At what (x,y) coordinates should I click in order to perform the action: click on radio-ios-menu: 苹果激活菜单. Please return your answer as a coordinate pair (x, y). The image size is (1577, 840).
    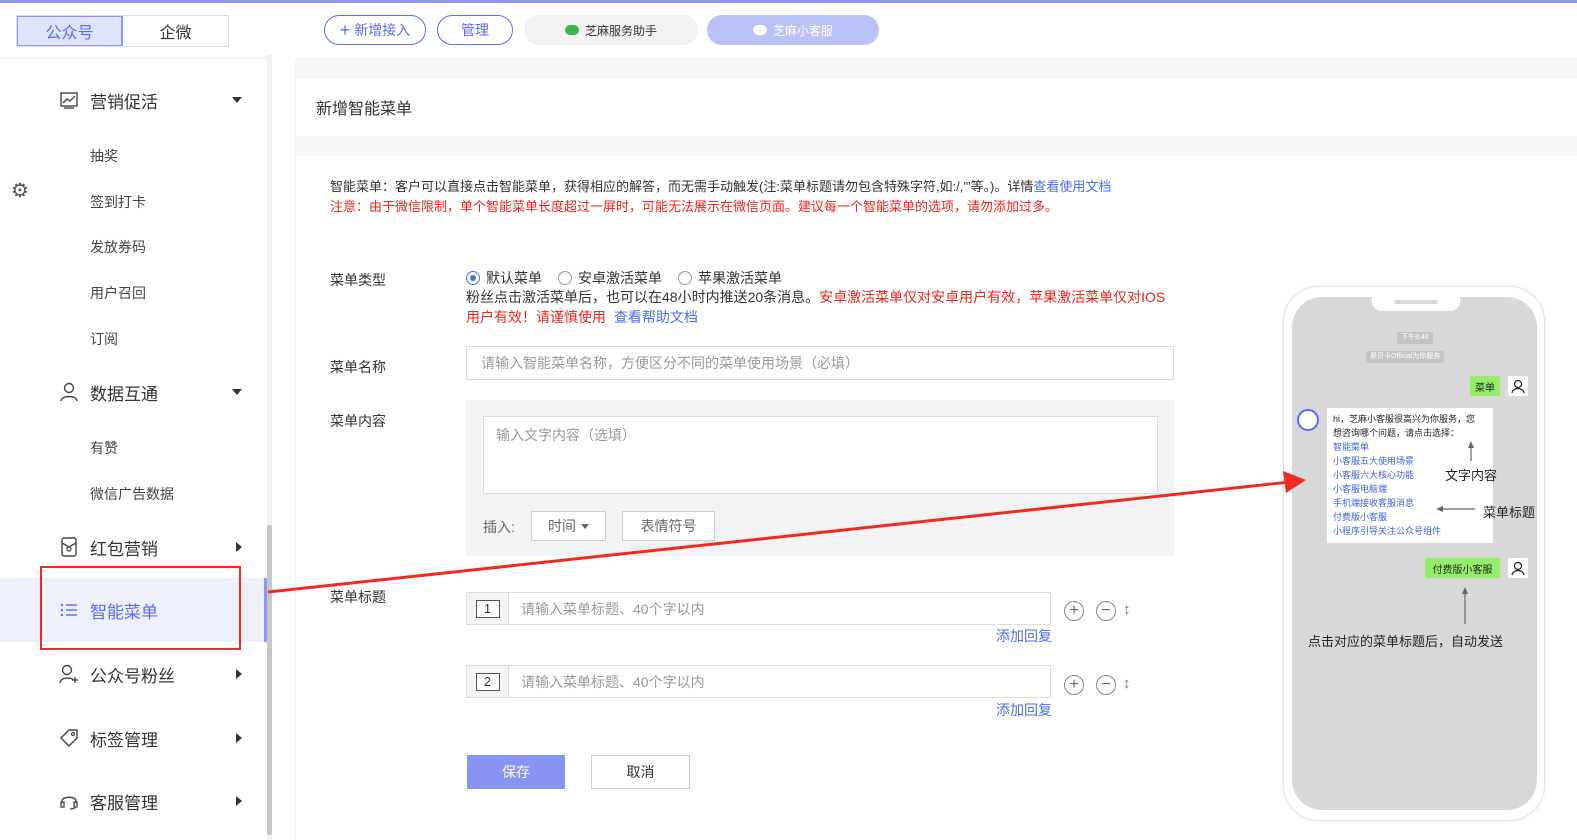
    Looking at the image, I should click on (730, 278).